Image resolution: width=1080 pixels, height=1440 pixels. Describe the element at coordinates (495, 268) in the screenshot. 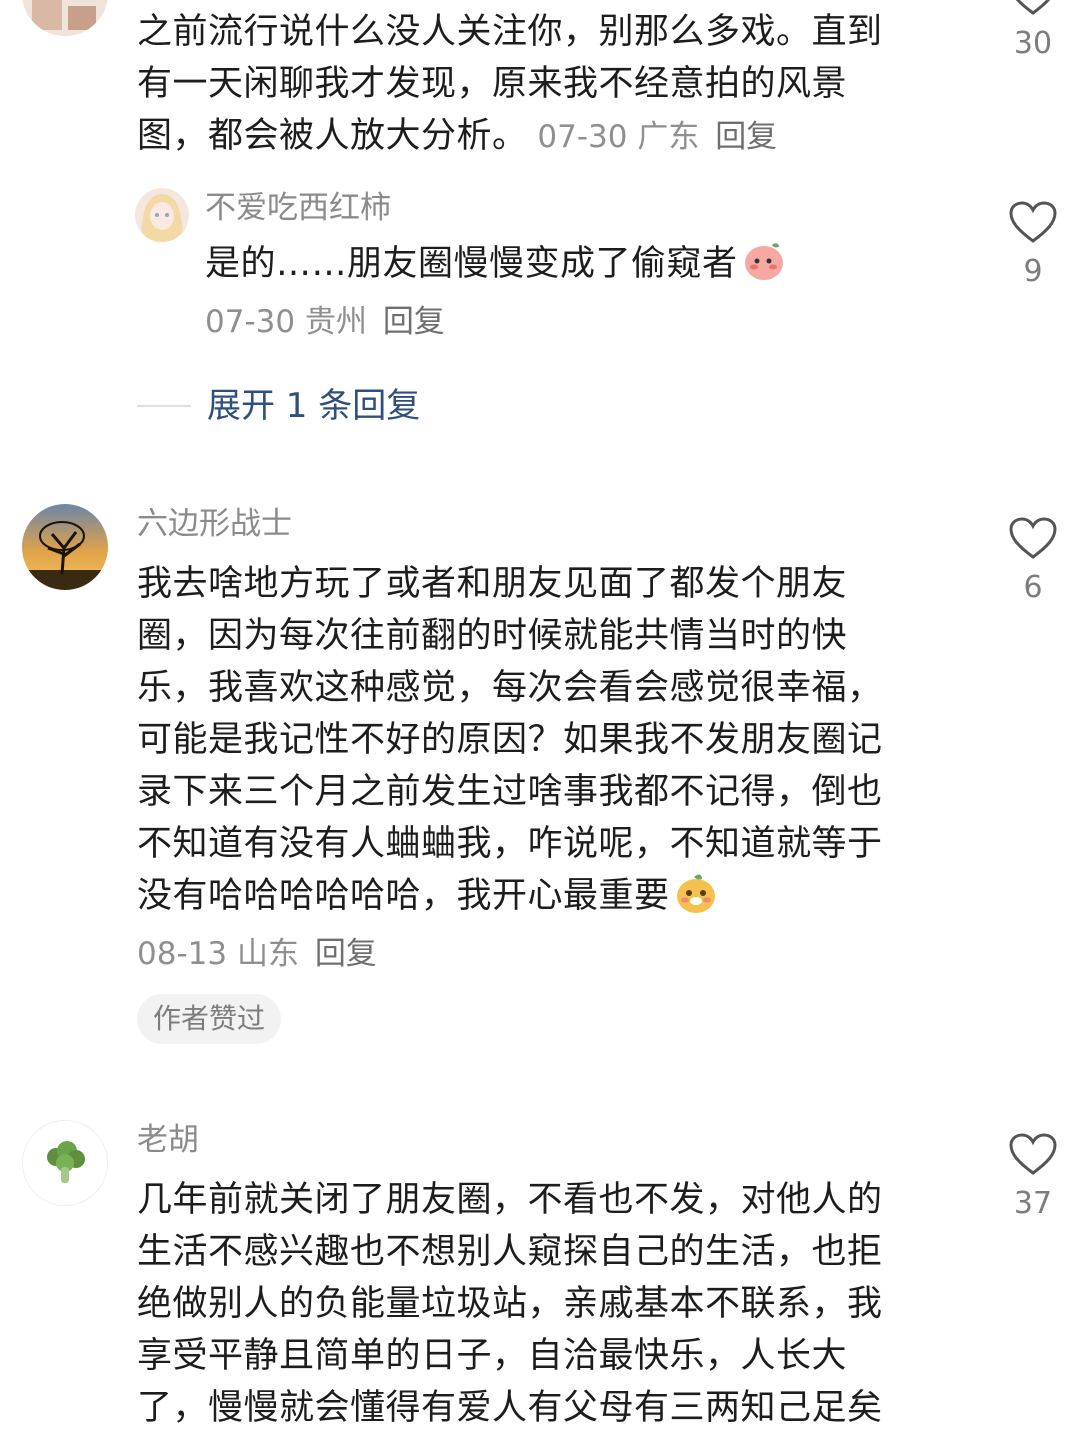

I see `reply-text: 是的……朋友圈慢慢变成了偷窥者` at that location.